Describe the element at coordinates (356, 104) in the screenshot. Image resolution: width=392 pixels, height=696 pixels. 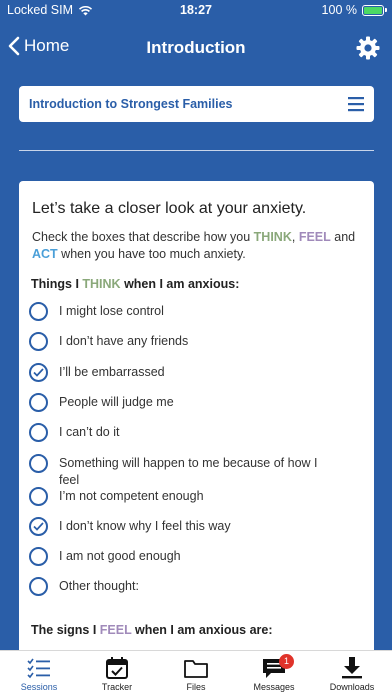
I see `hamburger-menu-icon` at that location.